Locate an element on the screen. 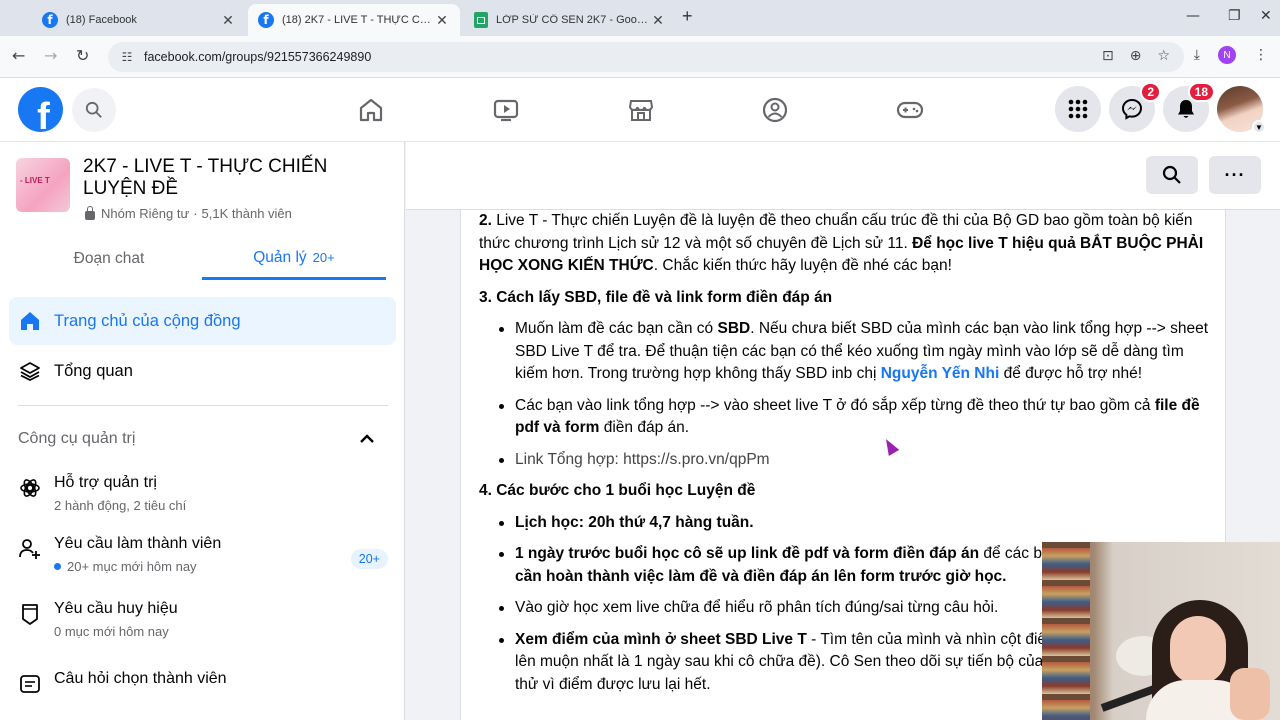 Image resolution: width=1280 pixels, height=720 pixels. user-mention-link: Nguyễn Yến Nhi is located at coordinates (940, 373).